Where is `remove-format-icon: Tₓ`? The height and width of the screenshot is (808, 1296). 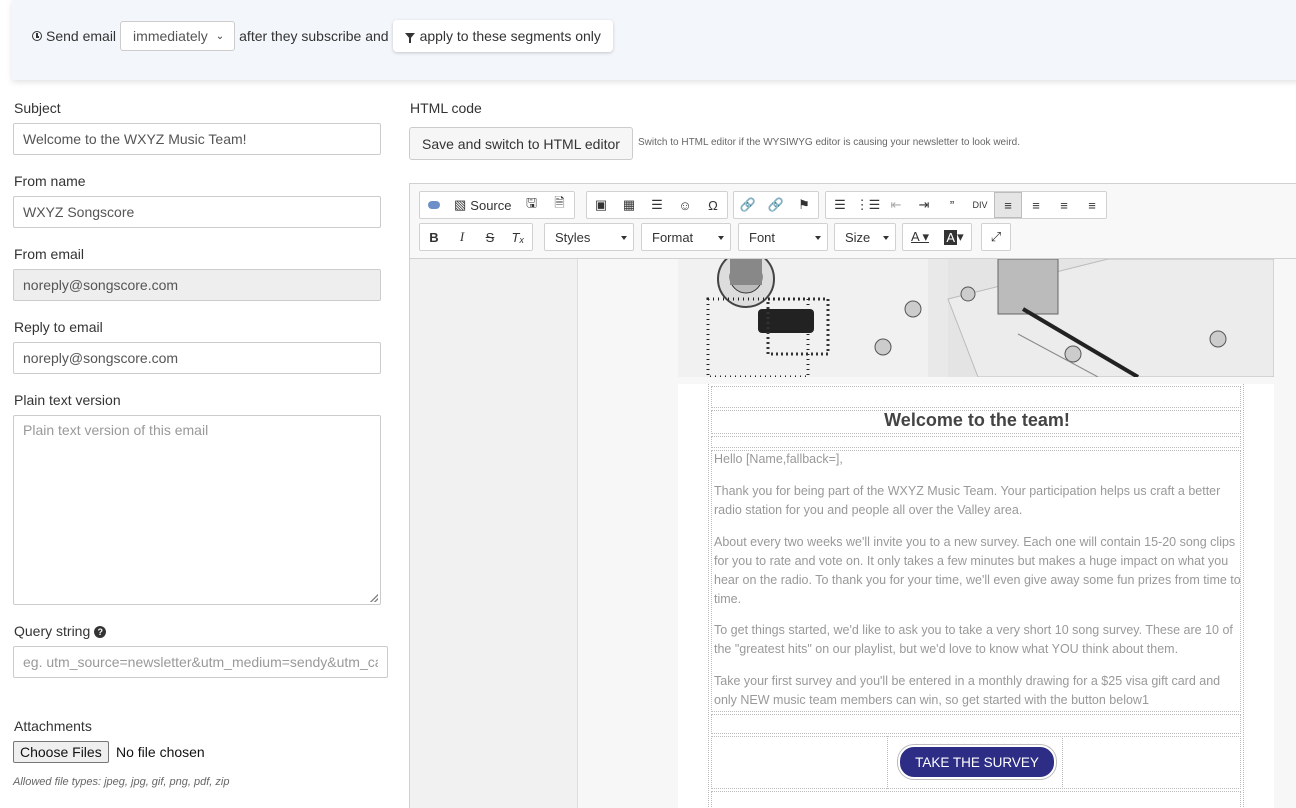 remove-format-icon: Tₓ is located at coordinates (518, 237).